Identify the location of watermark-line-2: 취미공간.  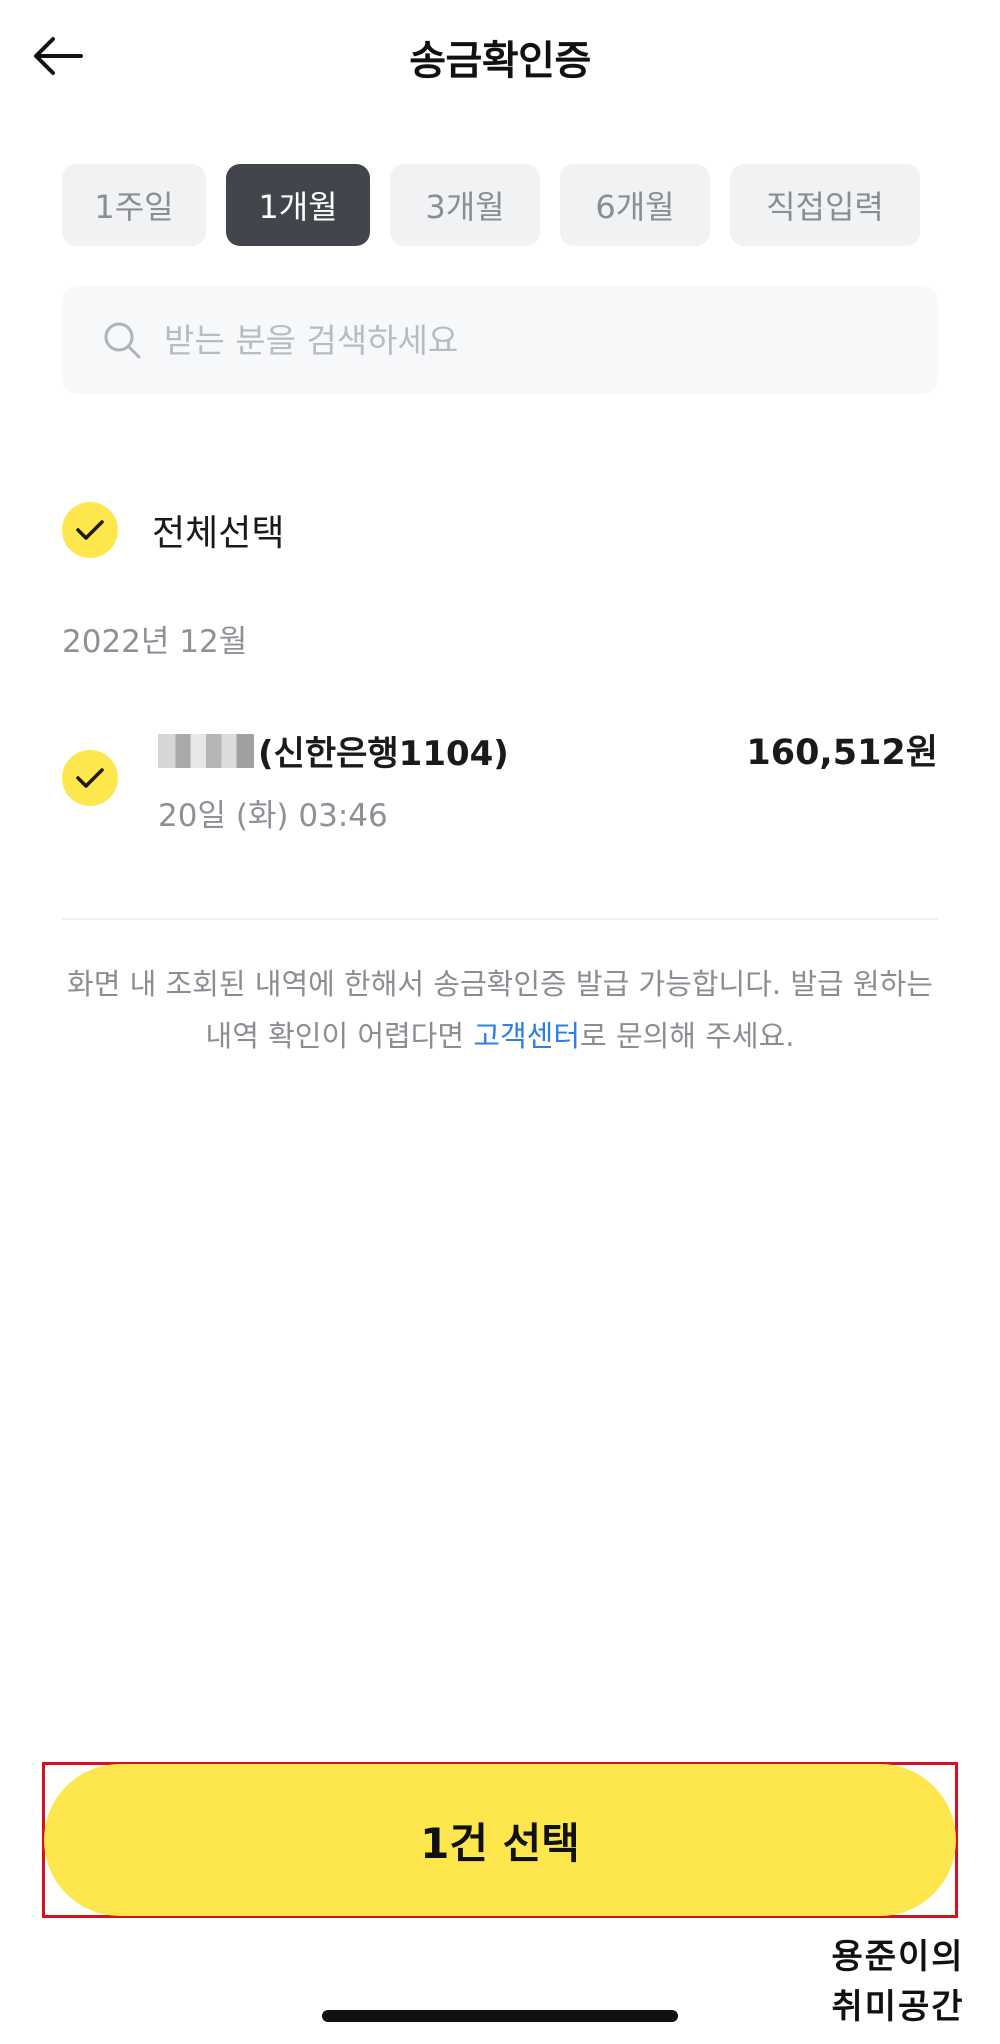
(898, 2007).